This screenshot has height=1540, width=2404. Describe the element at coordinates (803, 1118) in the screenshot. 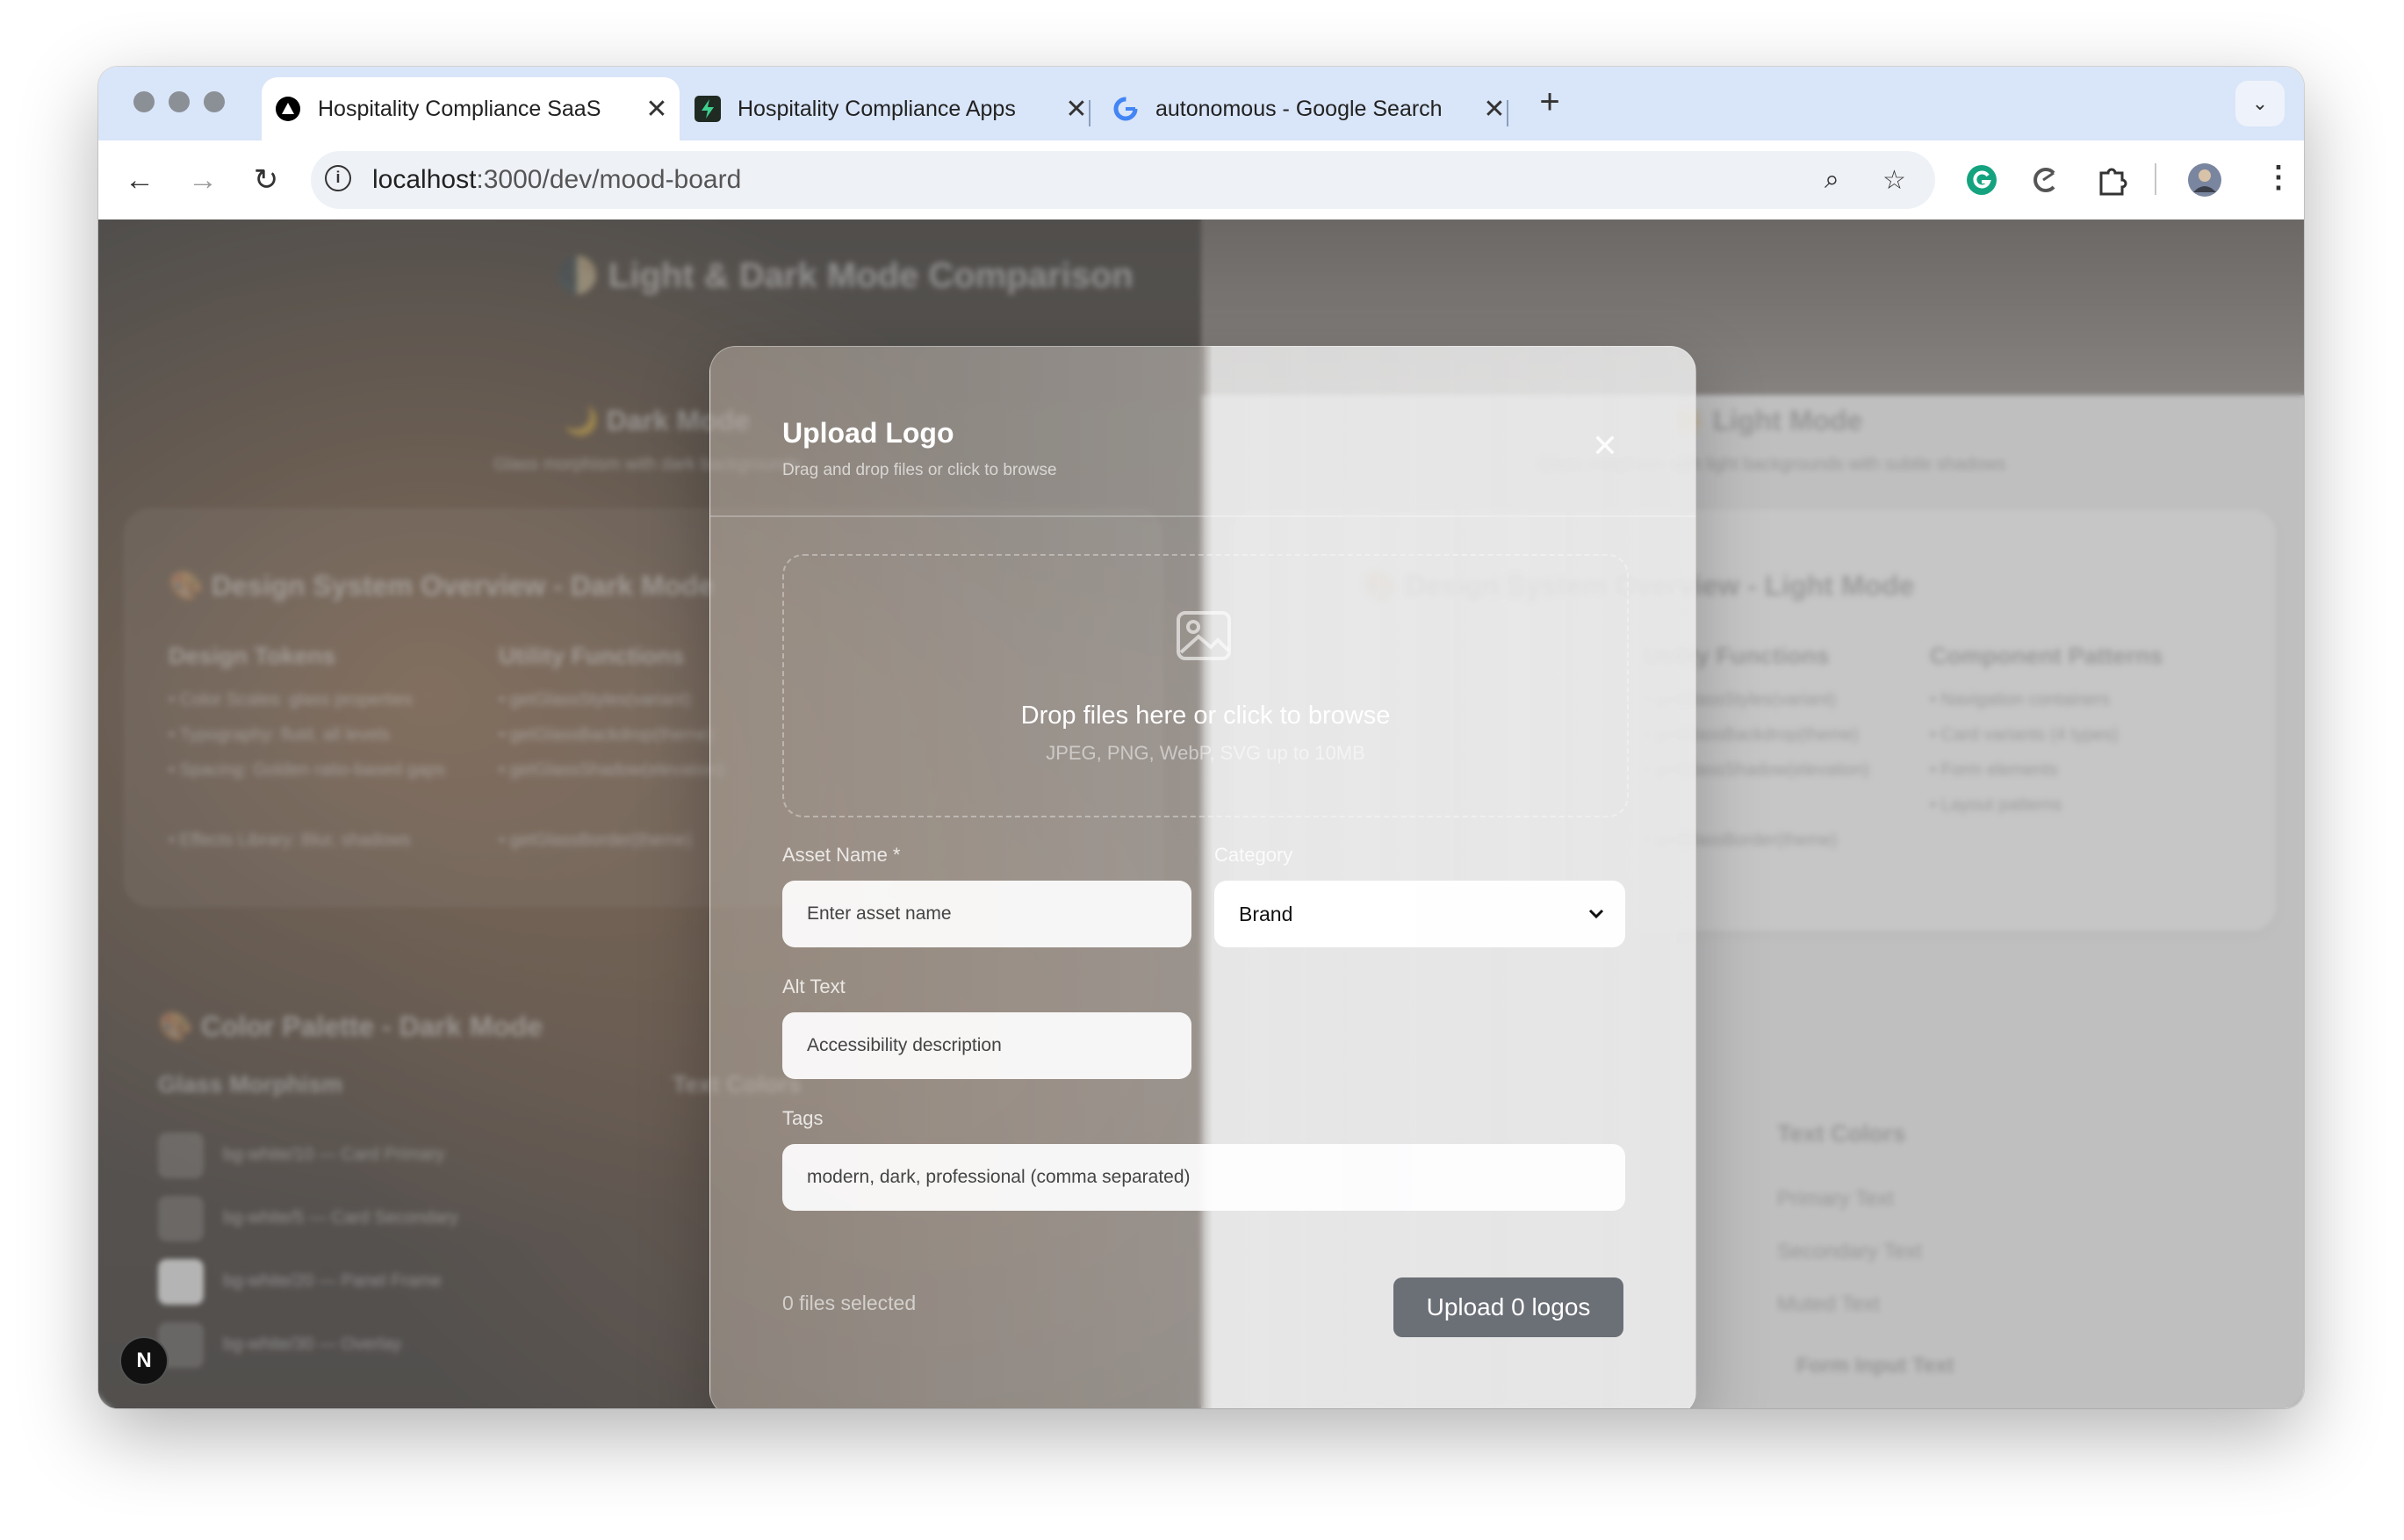

I see `tags-label: Tags` at that location.